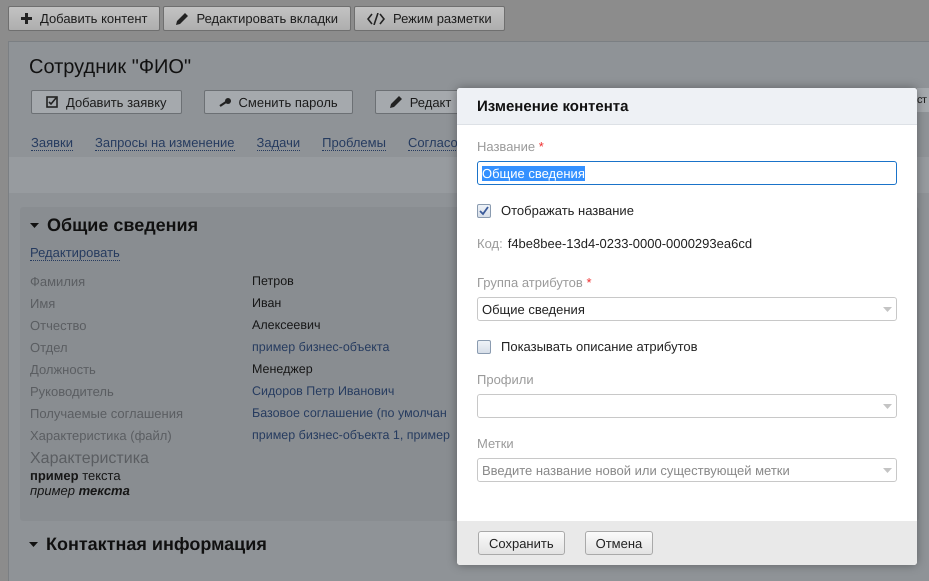 This screenshot has width=929, height=581. I want to click on checkbox-icon, so click(52, 102).